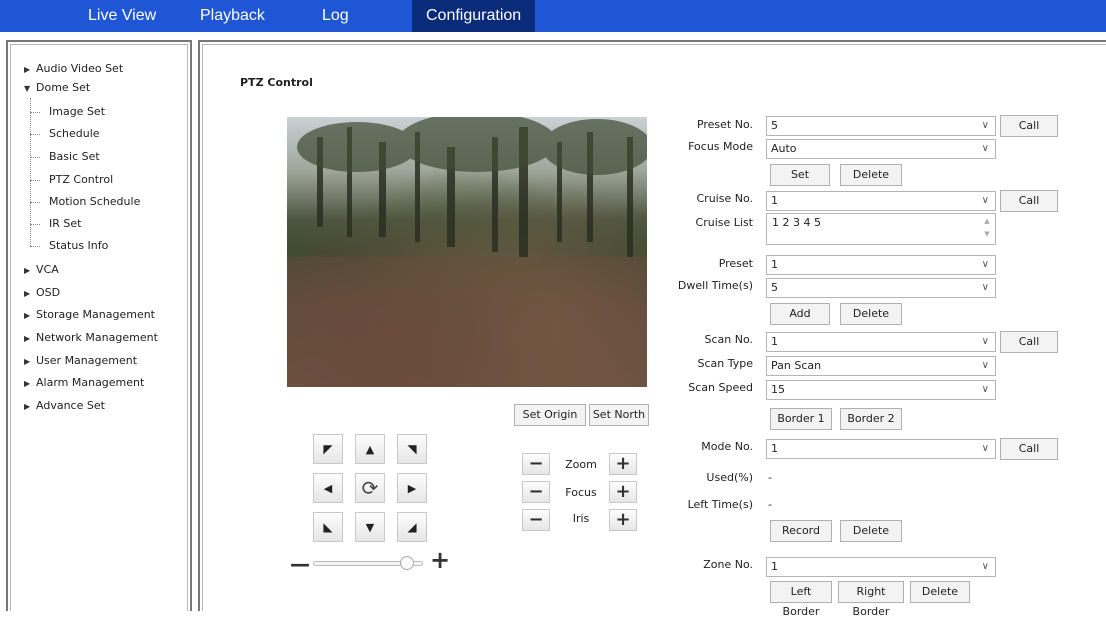 This screenshot has height=622, width=1106. What do you see at coordinates (987, 229) in the screenshot?
I see `scrollbar: ▲ ▼` at bounding box center [987, 229].